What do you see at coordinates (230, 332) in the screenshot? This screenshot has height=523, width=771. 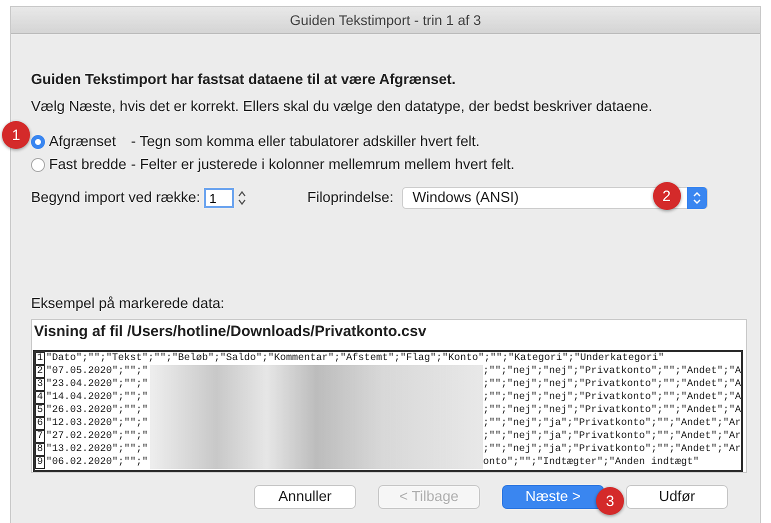 I see `file-title: Visning af fil /Users/hotline/Downloads/Privatkonto.csv` at bounding box center [230, 332].